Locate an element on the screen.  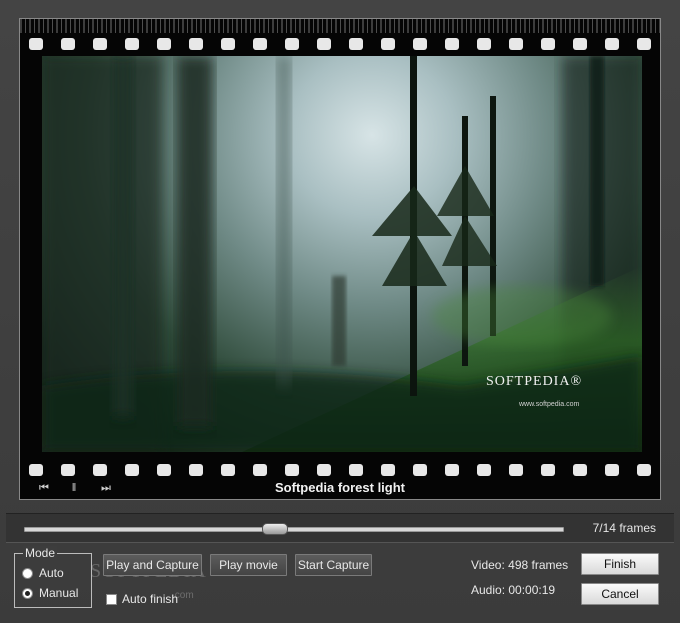
mode-option-label: Manual is located at coordinates (59, 593).